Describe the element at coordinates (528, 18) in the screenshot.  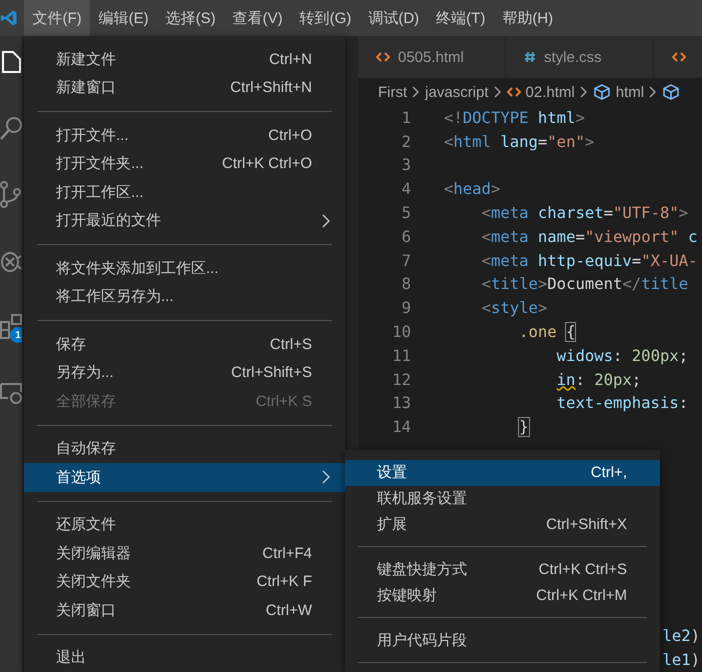
I see `menu-bar-item: 帮助(H)` at that location.